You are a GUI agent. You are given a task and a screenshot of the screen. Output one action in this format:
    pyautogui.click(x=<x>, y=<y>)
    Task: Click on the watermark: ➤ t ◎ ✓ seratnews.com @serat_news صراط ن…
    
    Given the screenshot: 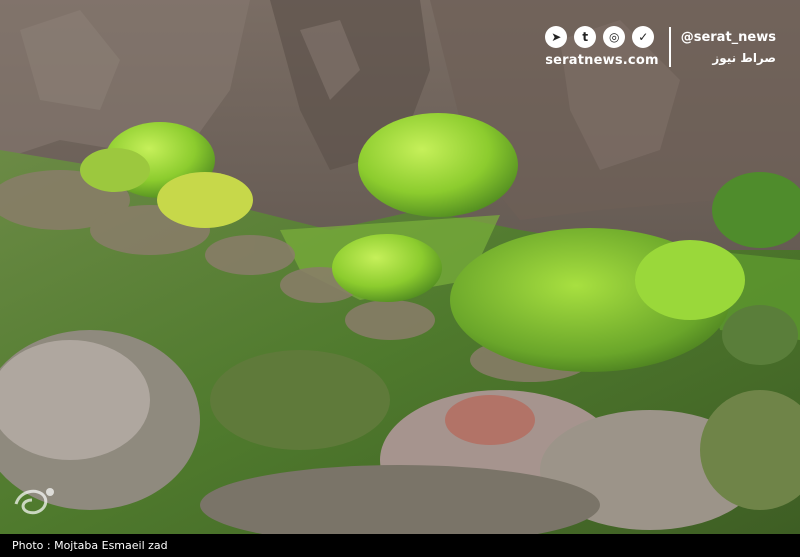 What is the action you would take?
    pyautogui.click(x=660, y=47)
    